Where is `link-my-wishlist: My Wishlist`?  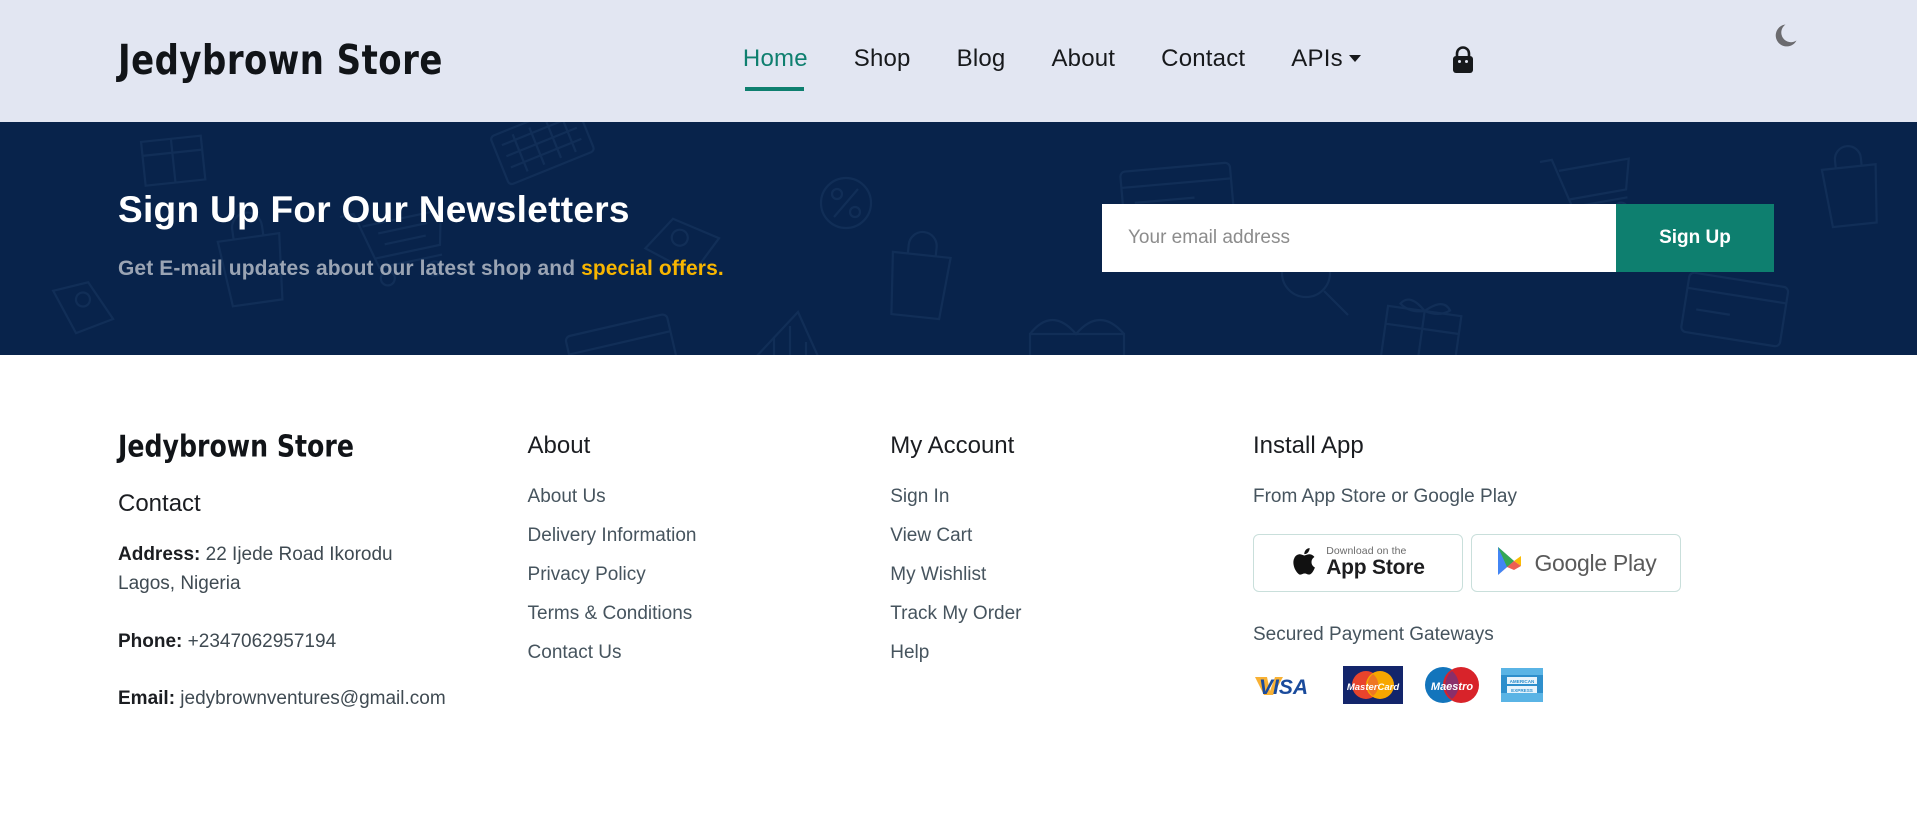
link-my-wishlist: My Wishlist is located at coordinates (1071, 575).